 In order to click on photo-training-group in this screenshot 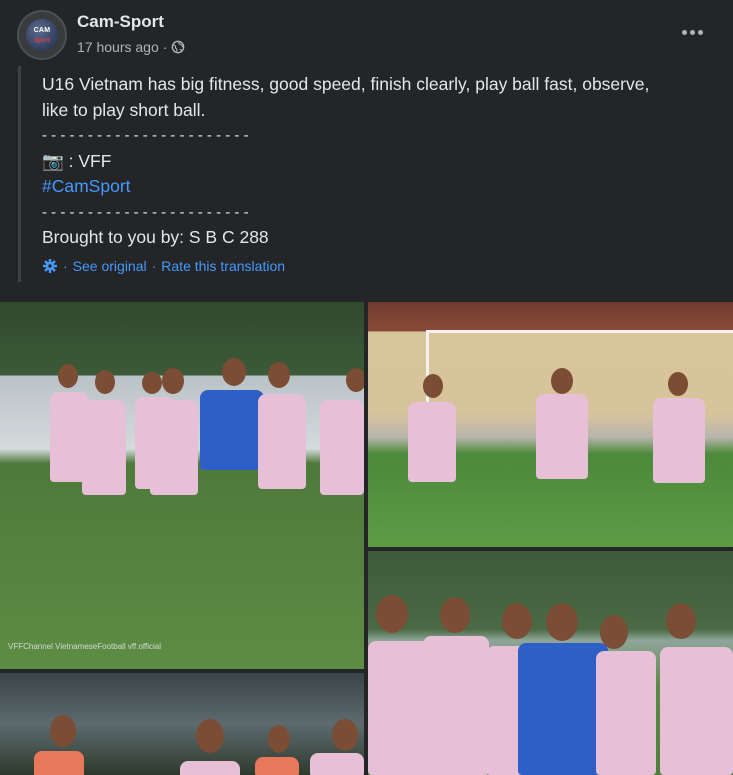, I will do `click(182, 724)`.